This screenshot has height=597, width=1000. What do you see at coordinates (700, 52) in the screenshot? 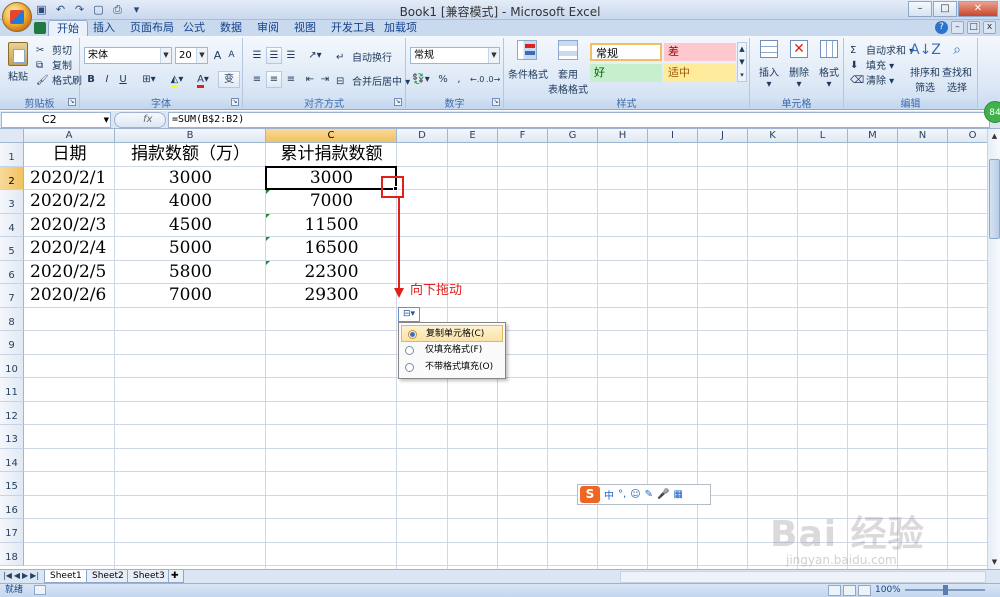
I see `style-bad: 差` at bounding box center [700, 52].